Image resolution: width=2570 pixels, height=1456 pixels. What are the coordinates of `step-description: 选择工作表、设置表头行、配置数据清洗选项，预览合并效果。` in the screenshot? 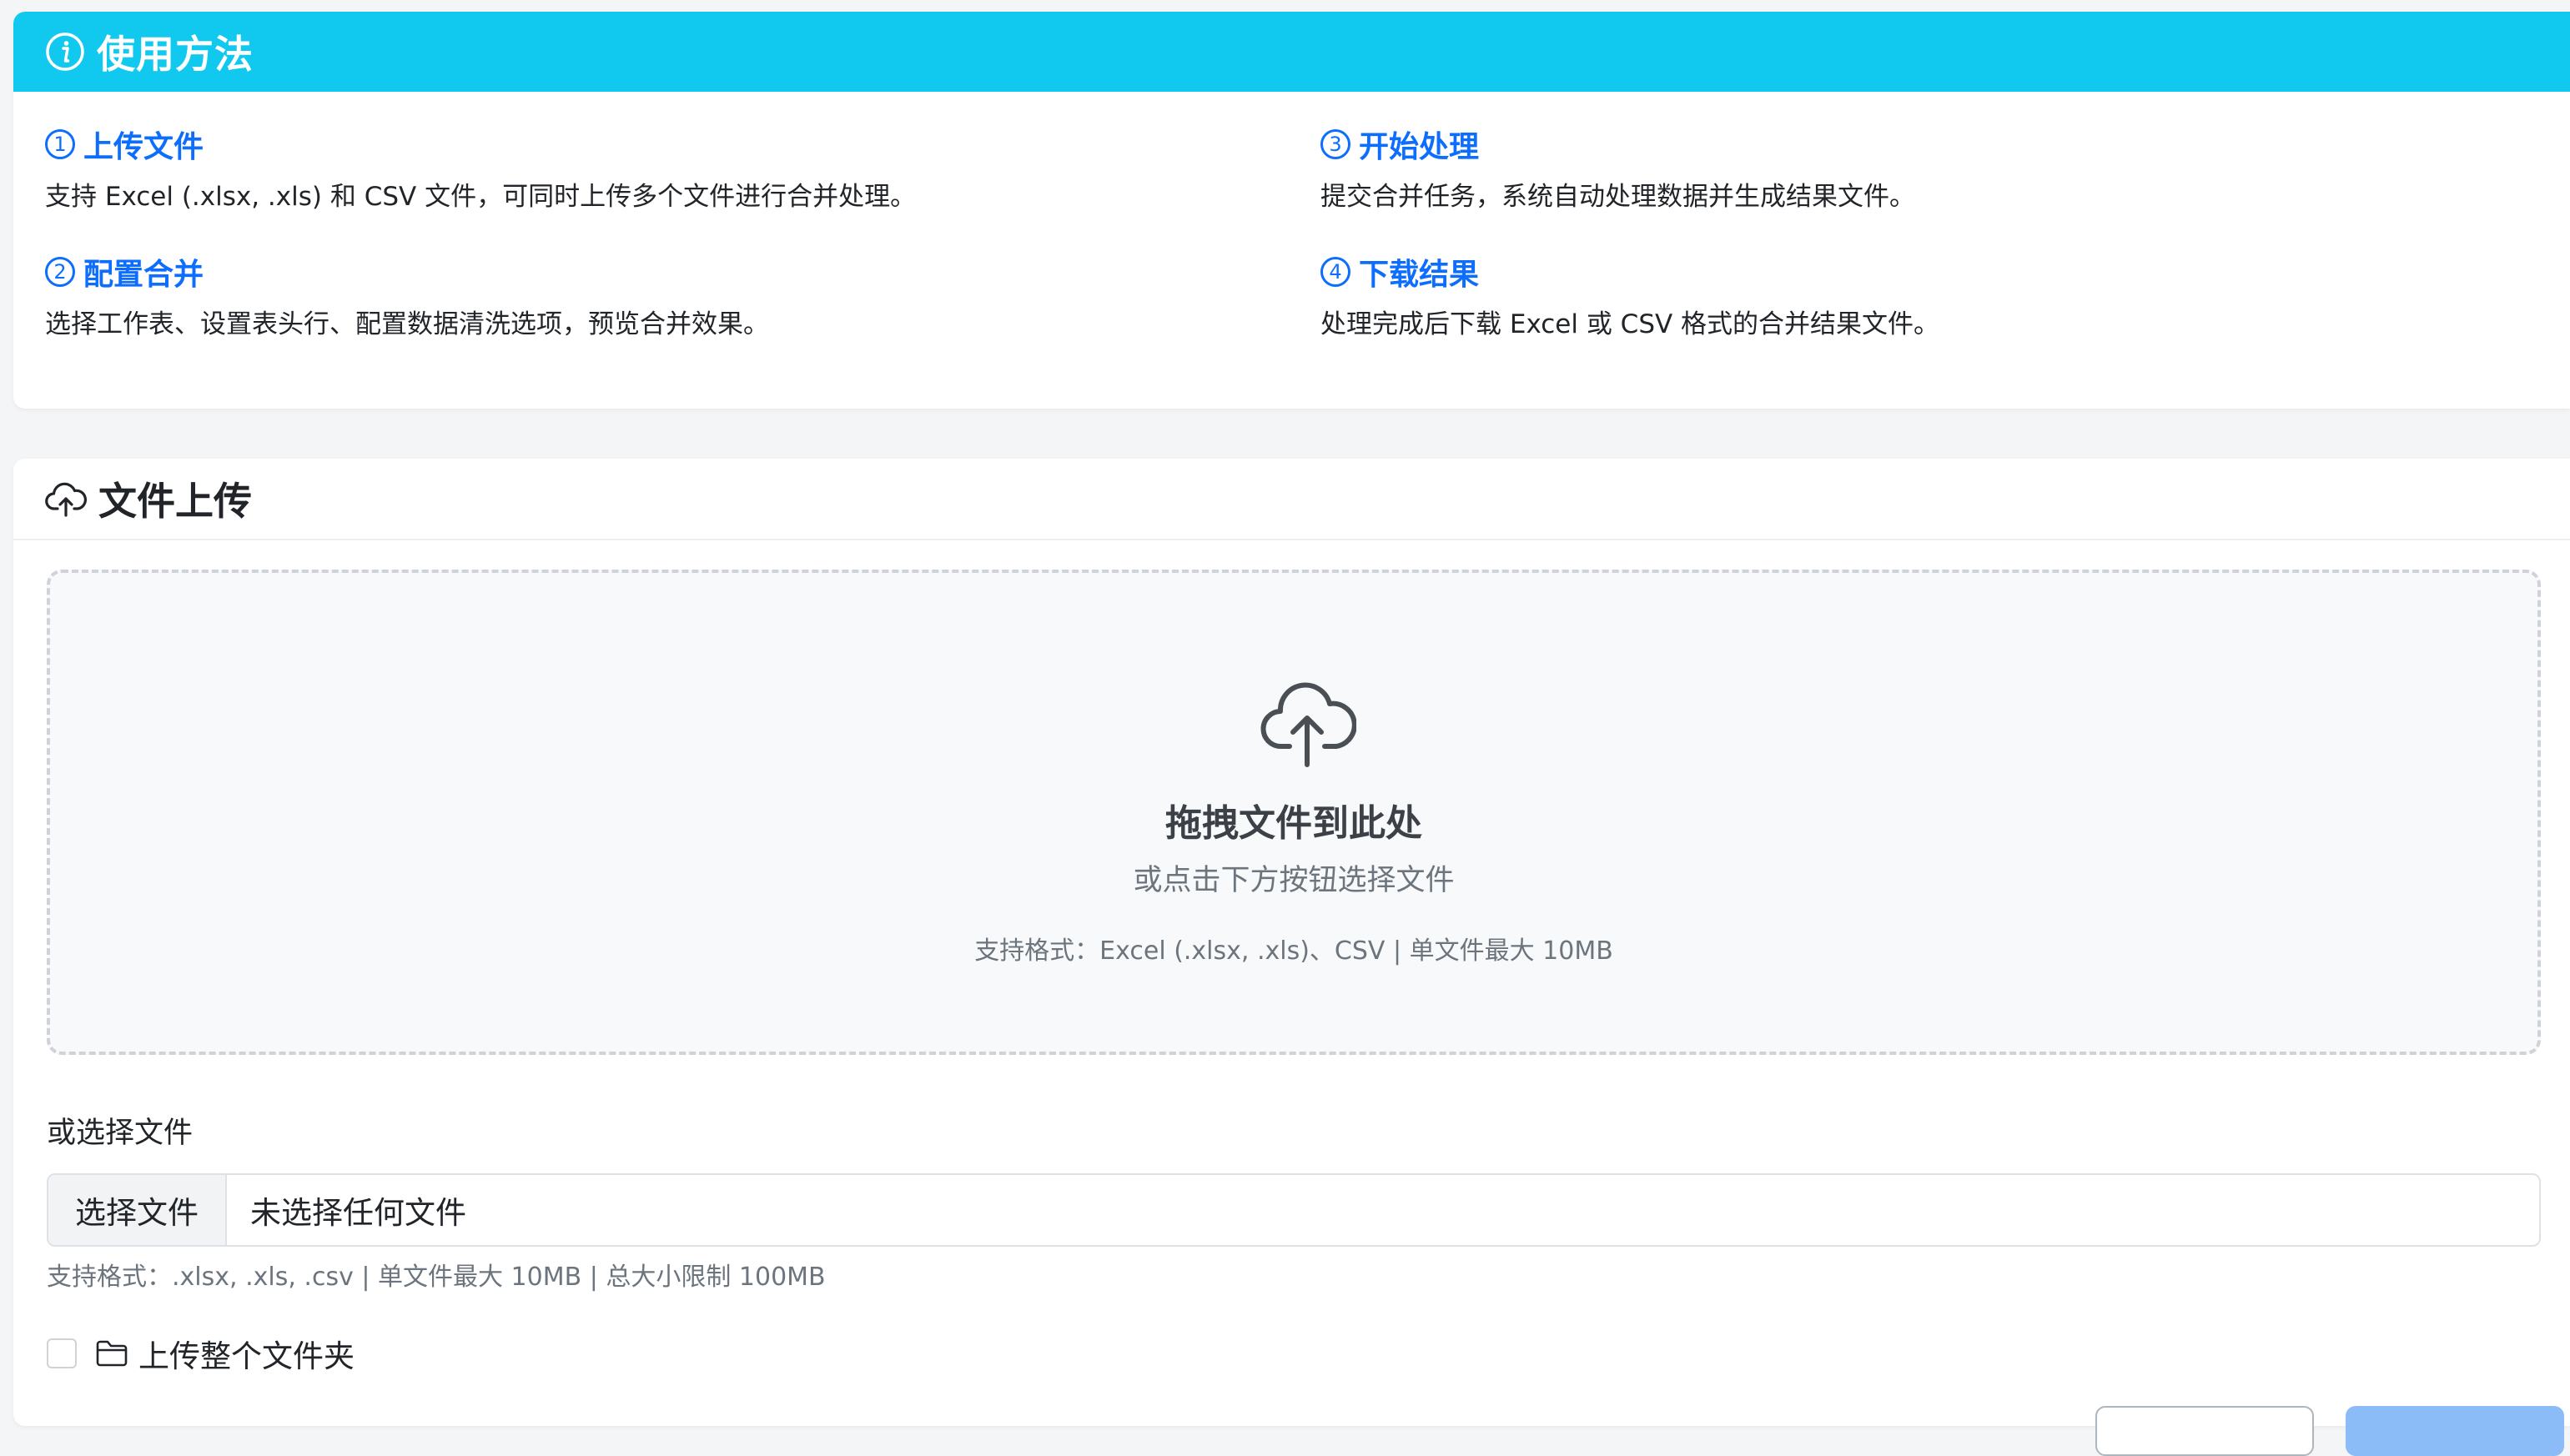 It's located at (407, 324).